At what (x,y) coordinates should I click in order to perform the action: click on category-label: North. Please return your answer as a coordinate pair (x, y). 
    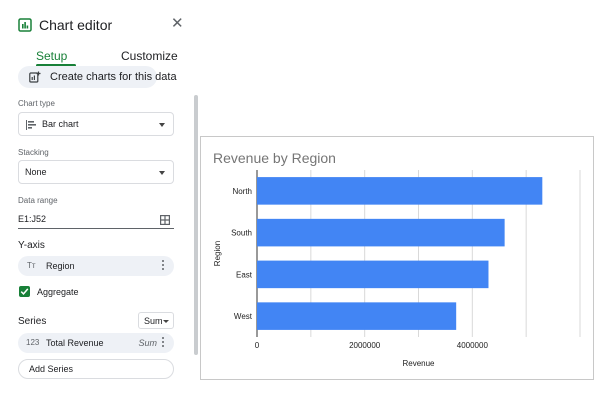
    Looking at the image, I should click on (242, 191).